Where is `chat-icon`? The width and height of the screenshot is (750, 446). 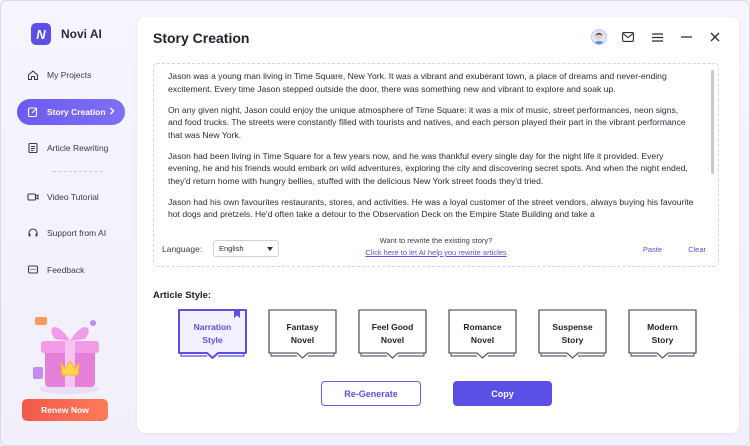 chat-icon is located at coordinates (33, 269).